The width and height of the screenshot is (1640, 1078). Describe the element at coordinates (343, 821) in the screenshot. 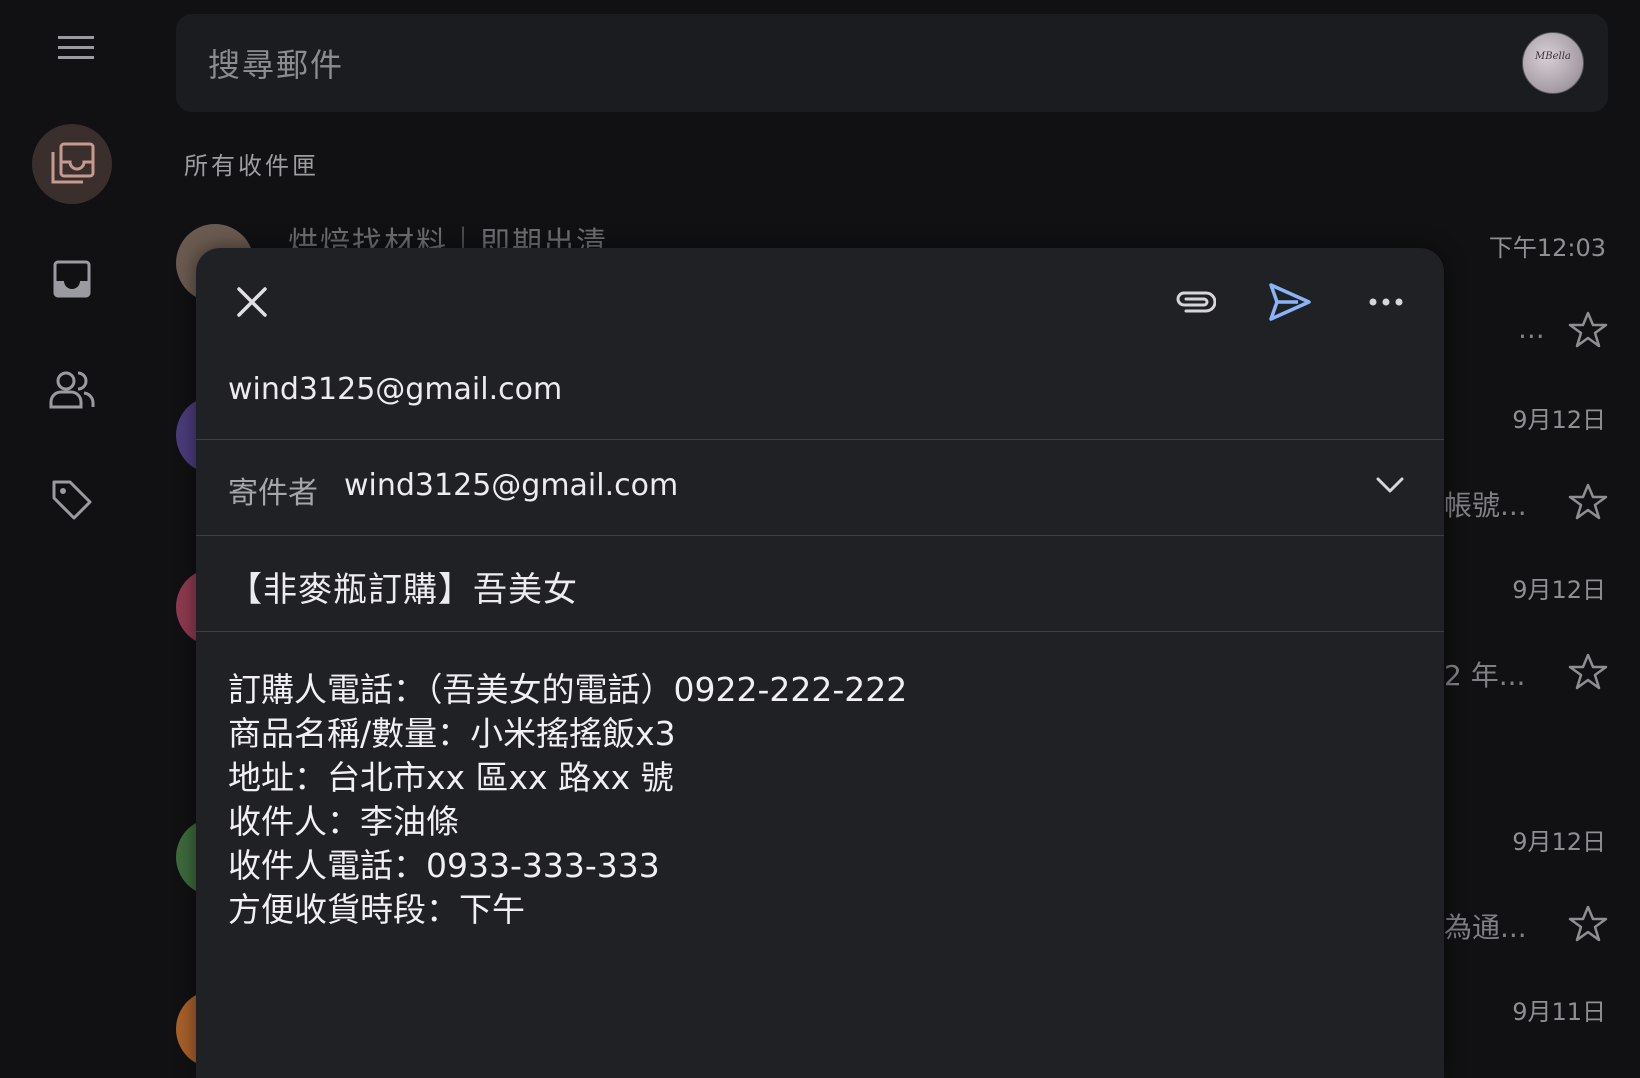

I see `body-line: 收件人：李油條` at that location.